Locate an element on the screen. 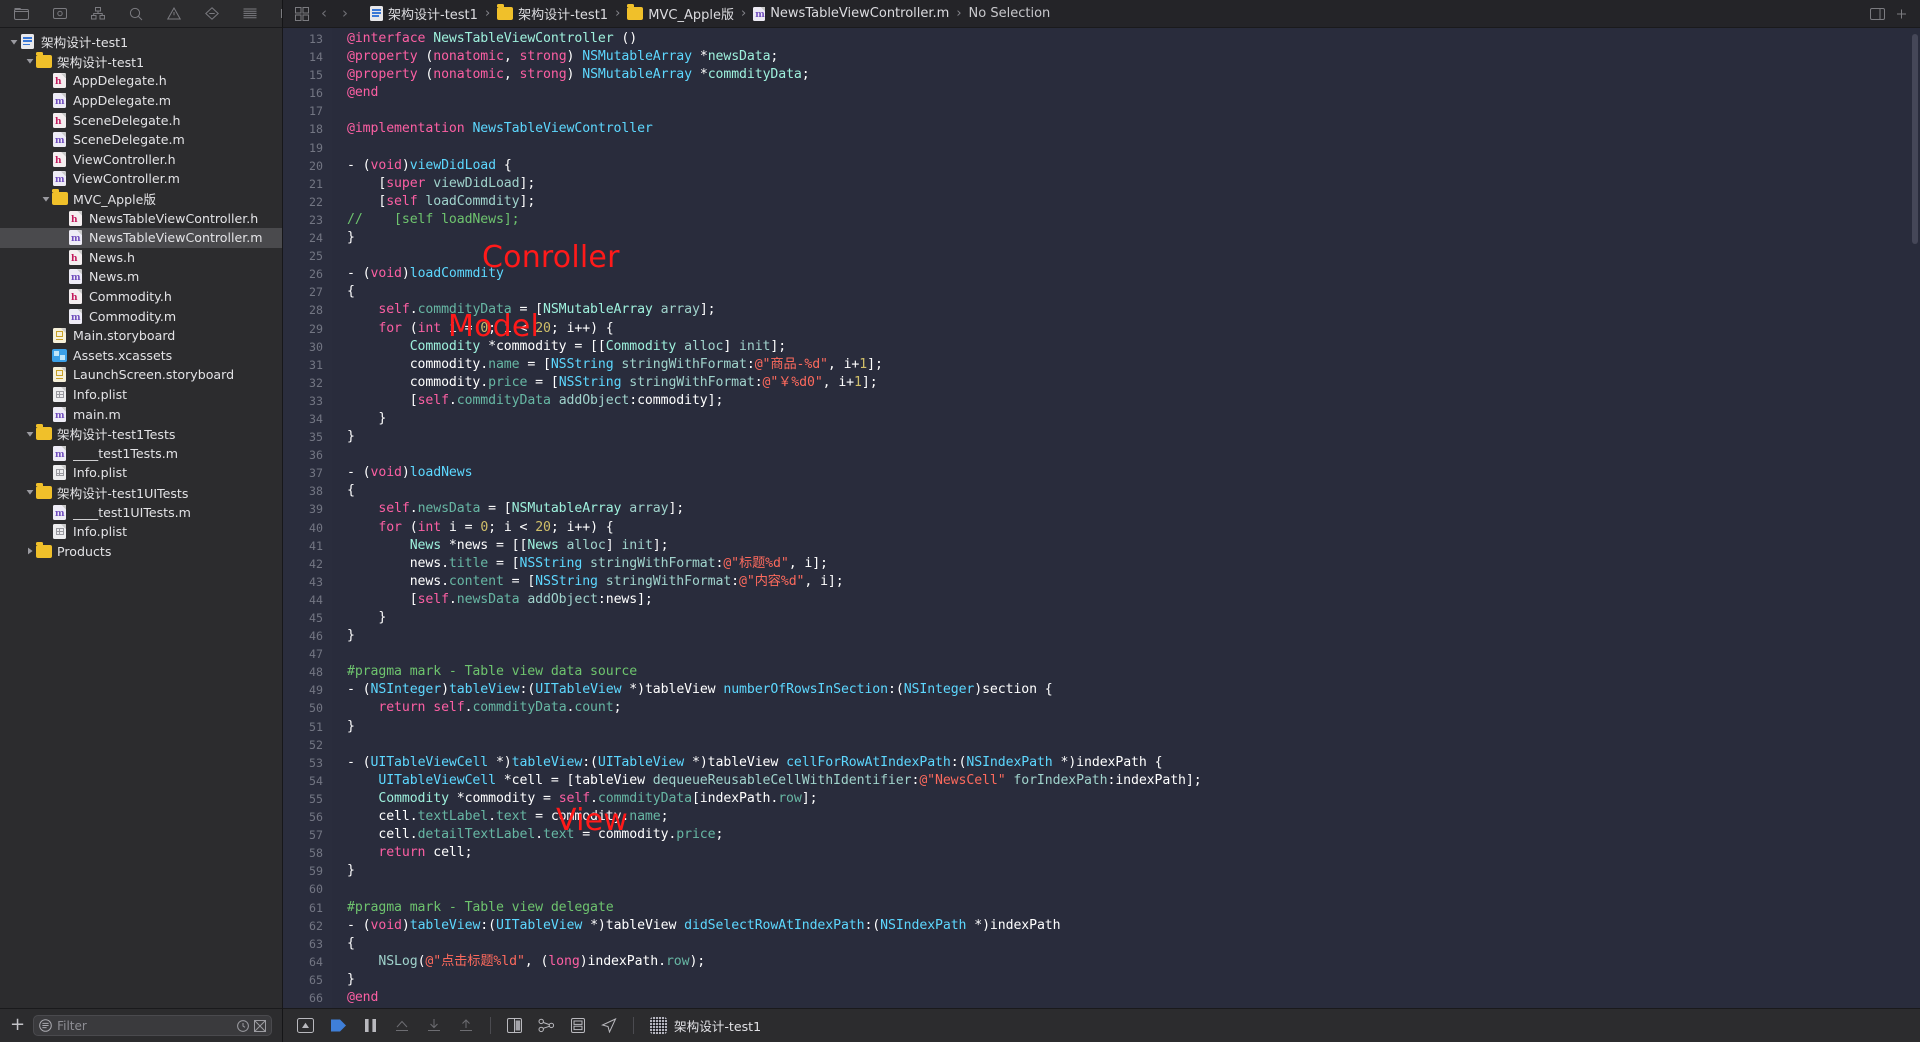 This screenshot has height=1042, width=1920. search-icon is located at coordinates (136, 14).